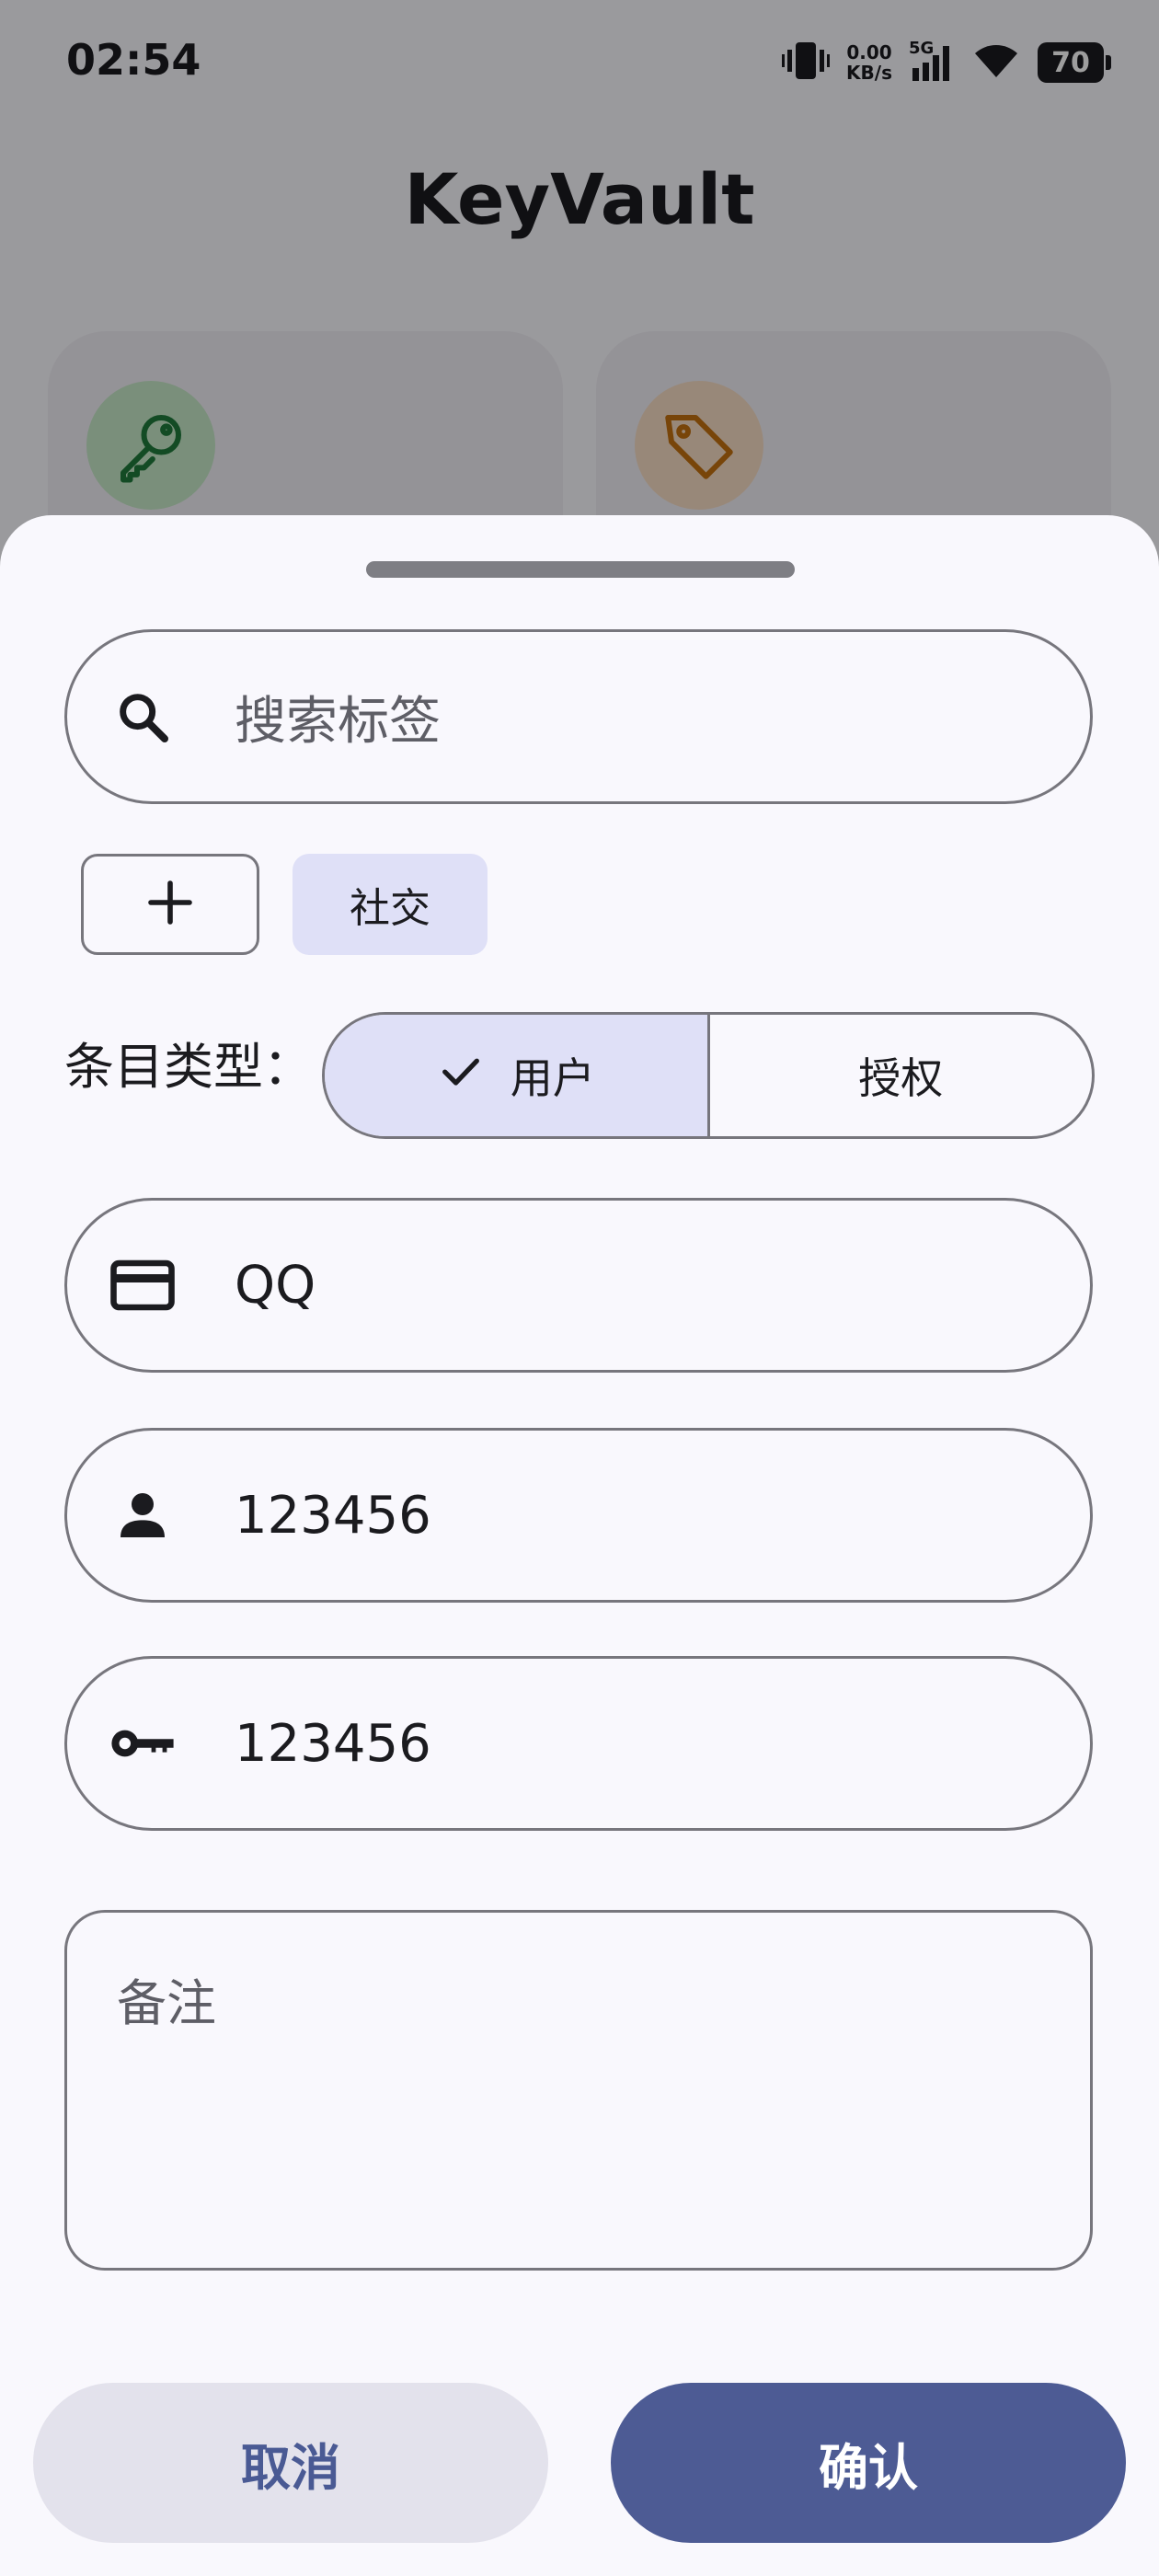 The image size is (1159, 2576). Describe the element at coordinates (290, 2463) in the screenshot. I see `cancel-button: 取消` at that location.